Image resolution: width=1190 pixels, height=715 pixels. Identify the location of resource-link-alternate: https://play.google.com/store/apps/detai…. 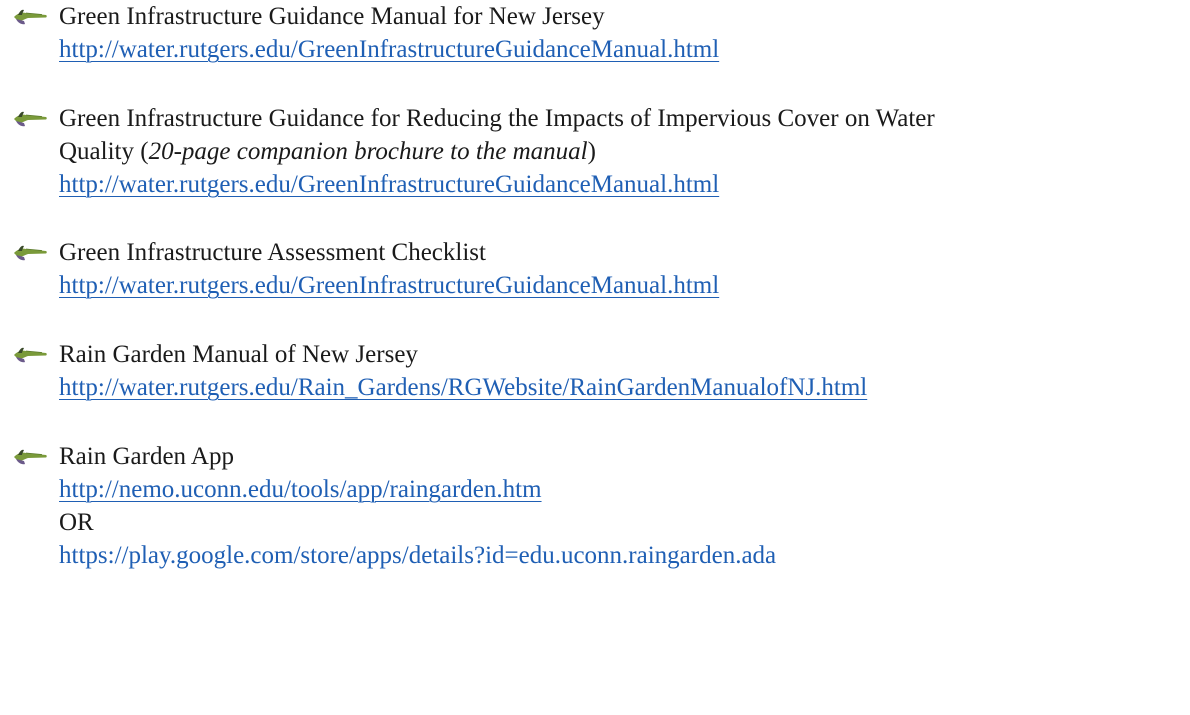
(417, 555).